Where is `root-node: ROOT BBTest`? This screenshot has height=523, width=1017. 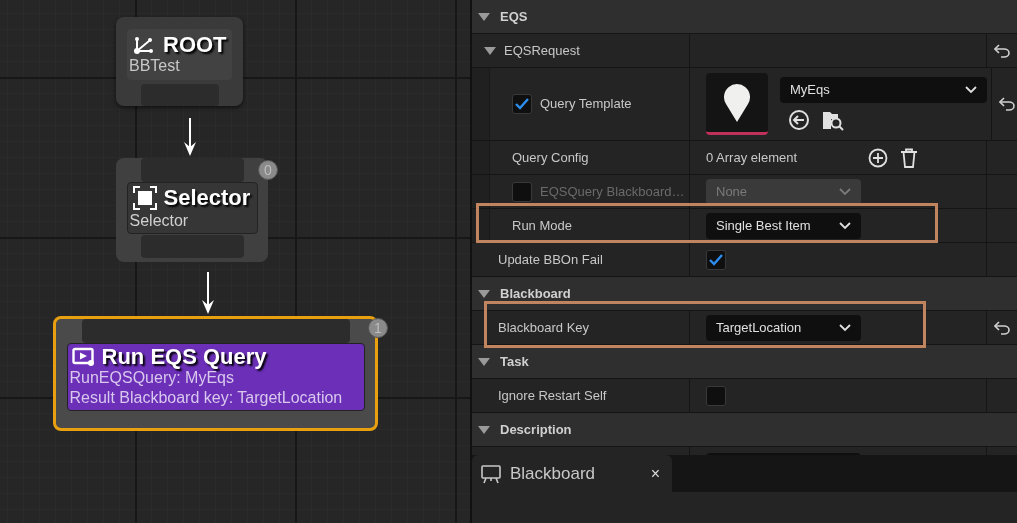
root-node: ROOT BBTest is located at coordinates (179, 61).